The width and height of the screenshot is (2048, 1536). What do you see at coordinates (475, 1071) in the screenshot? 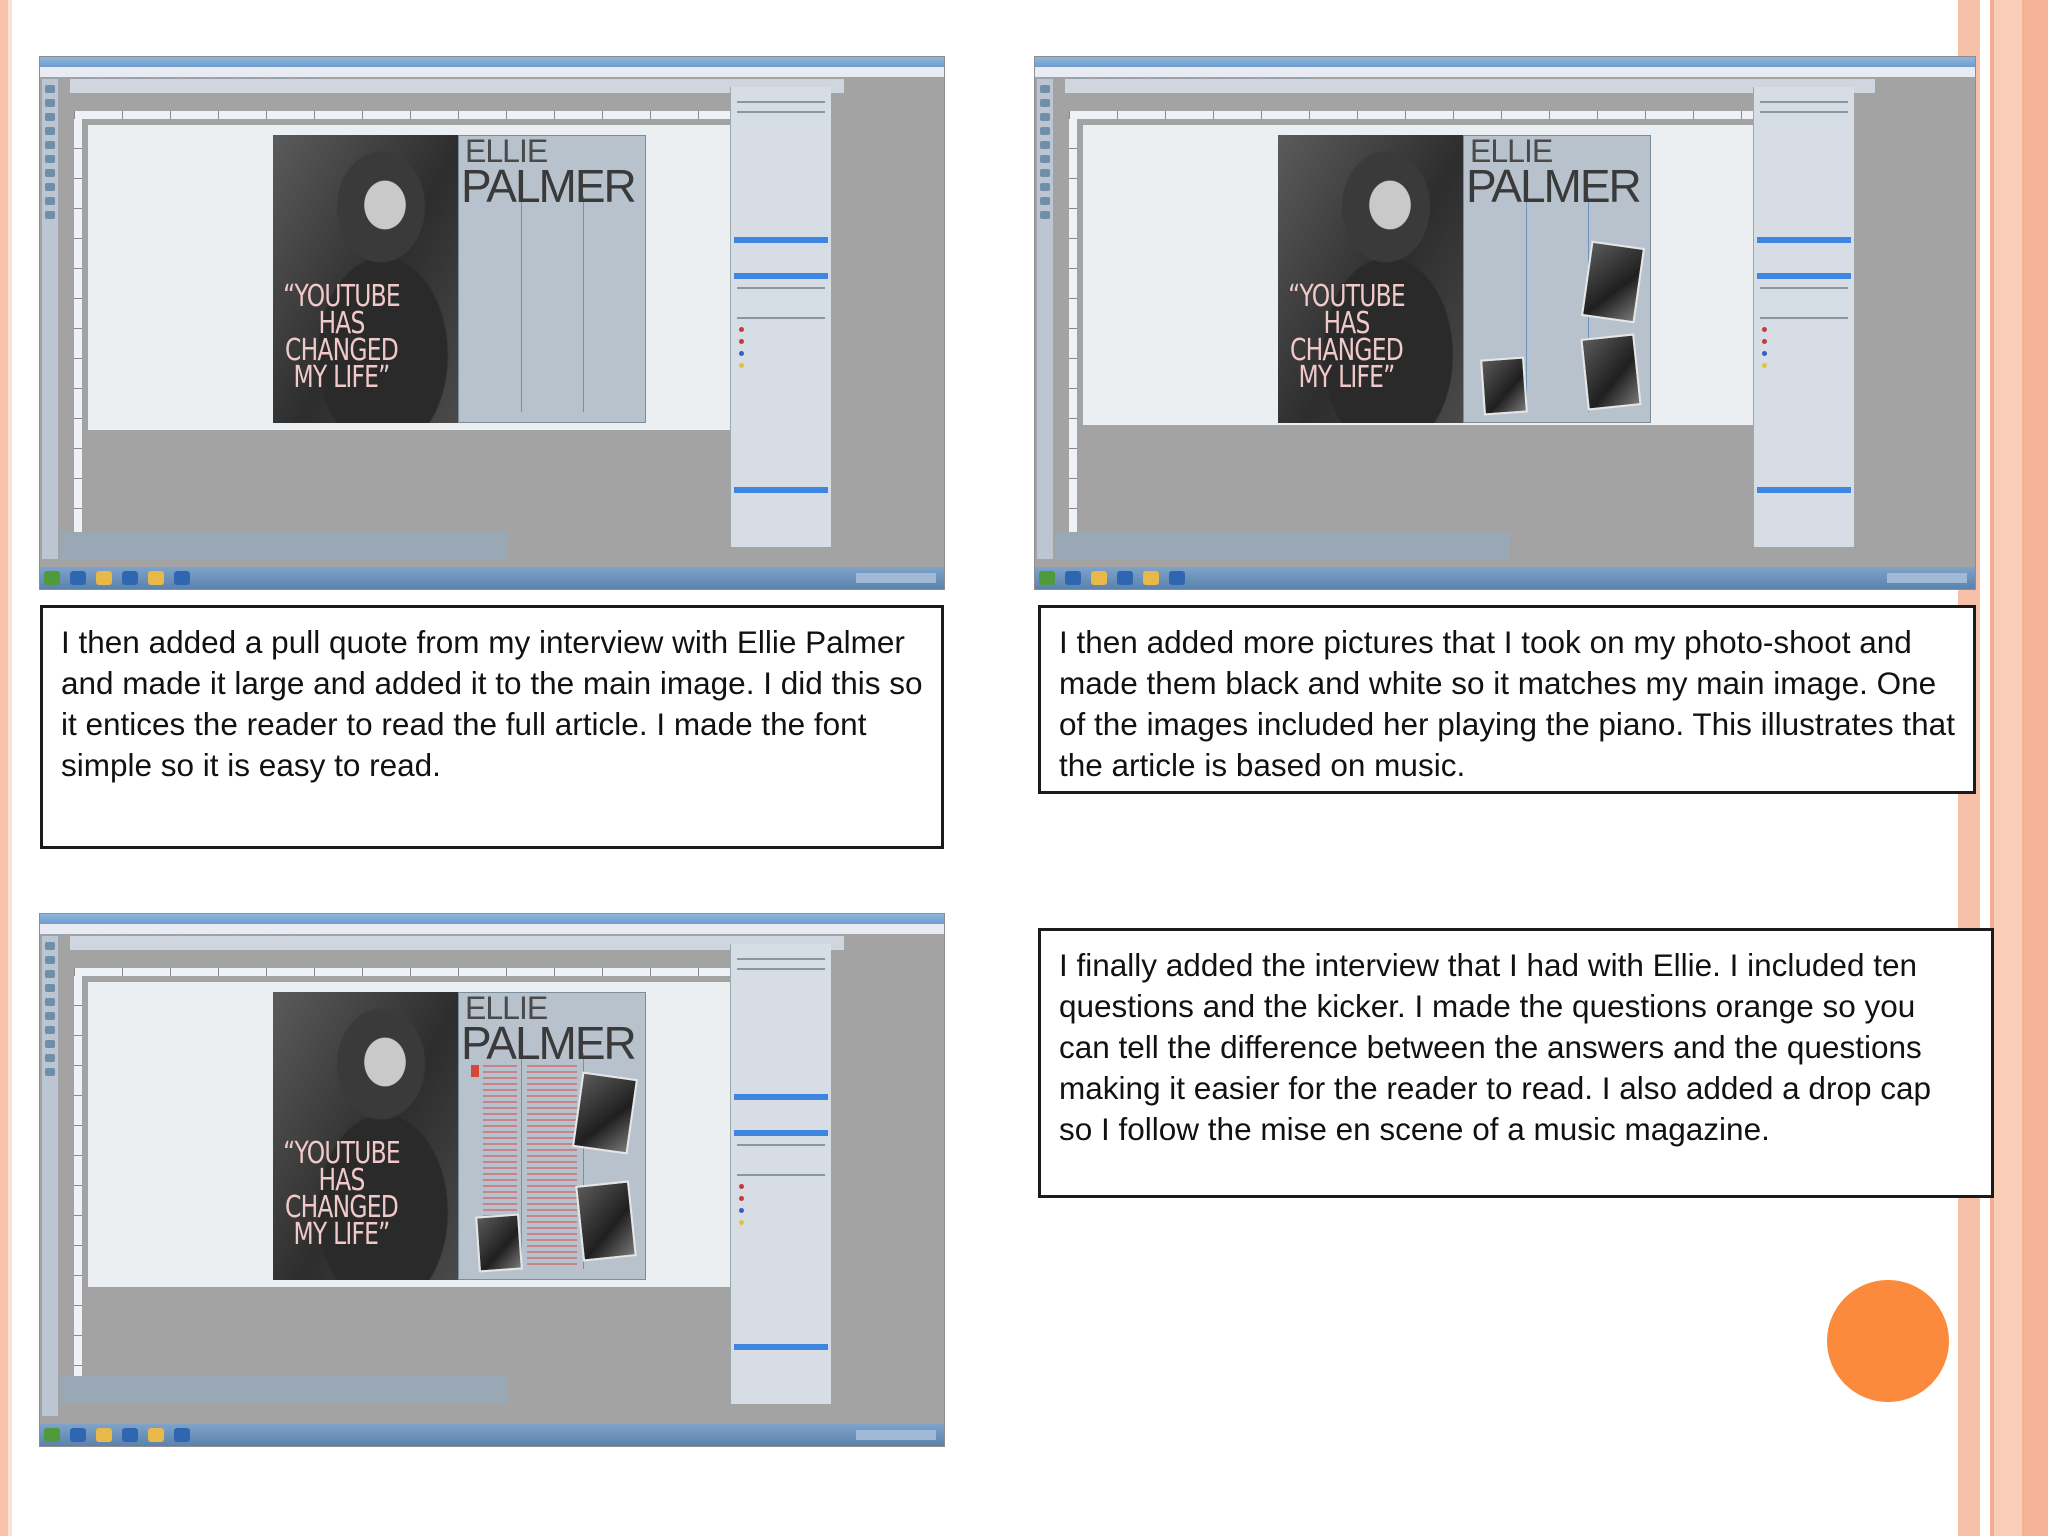
I see `drop-cap` at bounding box center [475, 1071].